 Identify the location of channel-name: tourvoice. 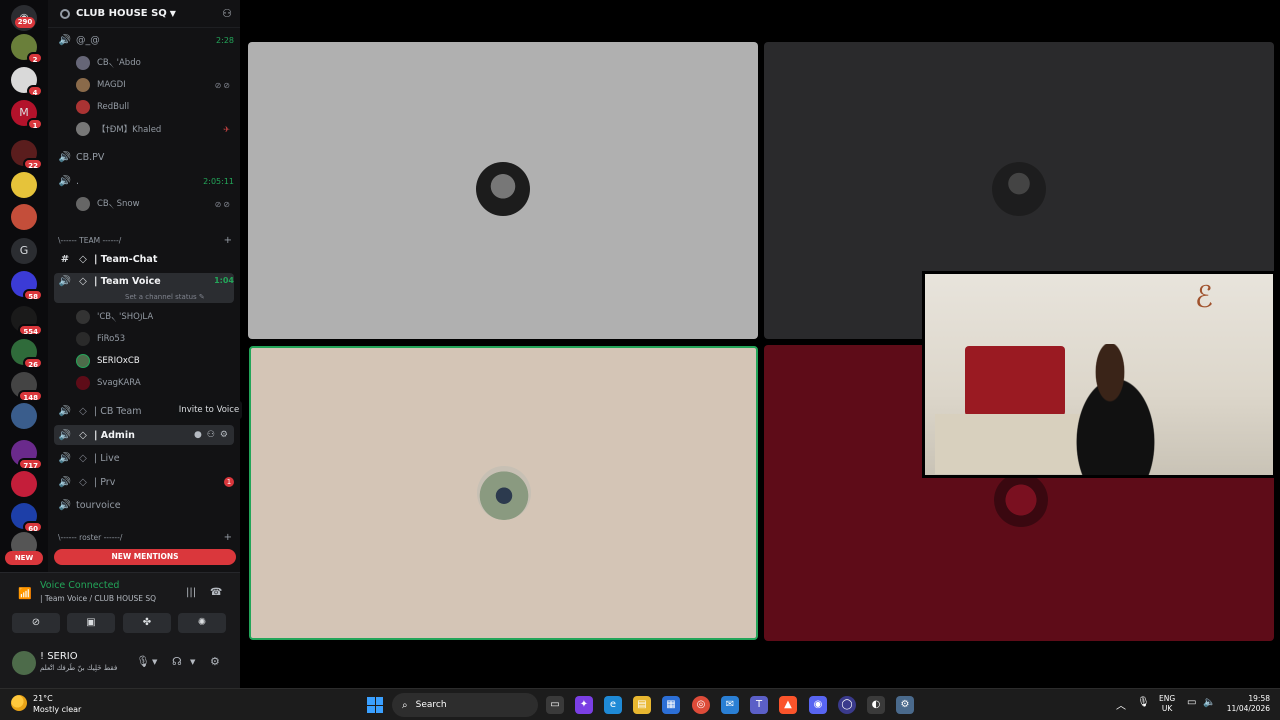
(98, 505).